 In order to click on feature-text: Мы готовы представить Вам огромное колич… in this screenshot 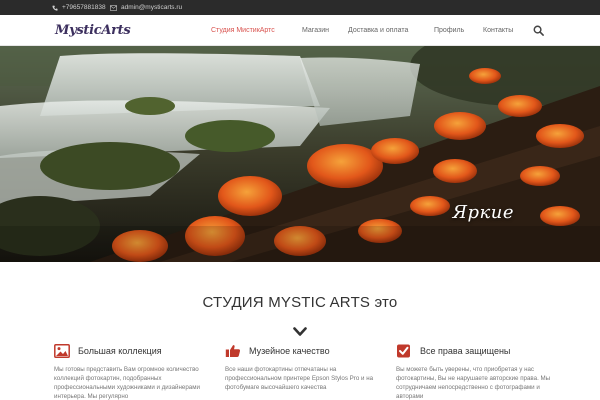, I will do `click(127, 383)`.